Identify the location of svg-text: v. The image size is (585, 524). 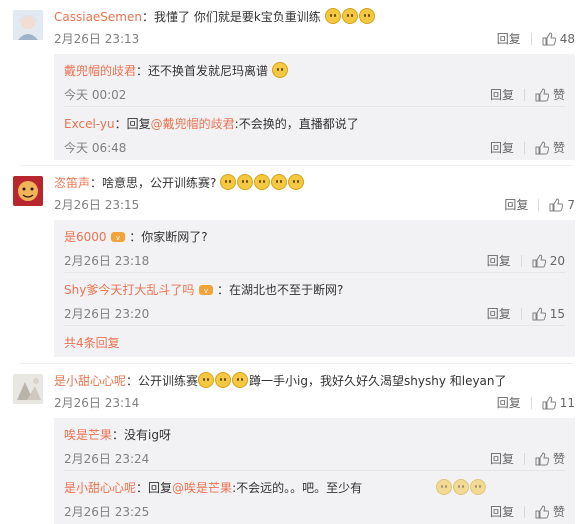
(206, 291).